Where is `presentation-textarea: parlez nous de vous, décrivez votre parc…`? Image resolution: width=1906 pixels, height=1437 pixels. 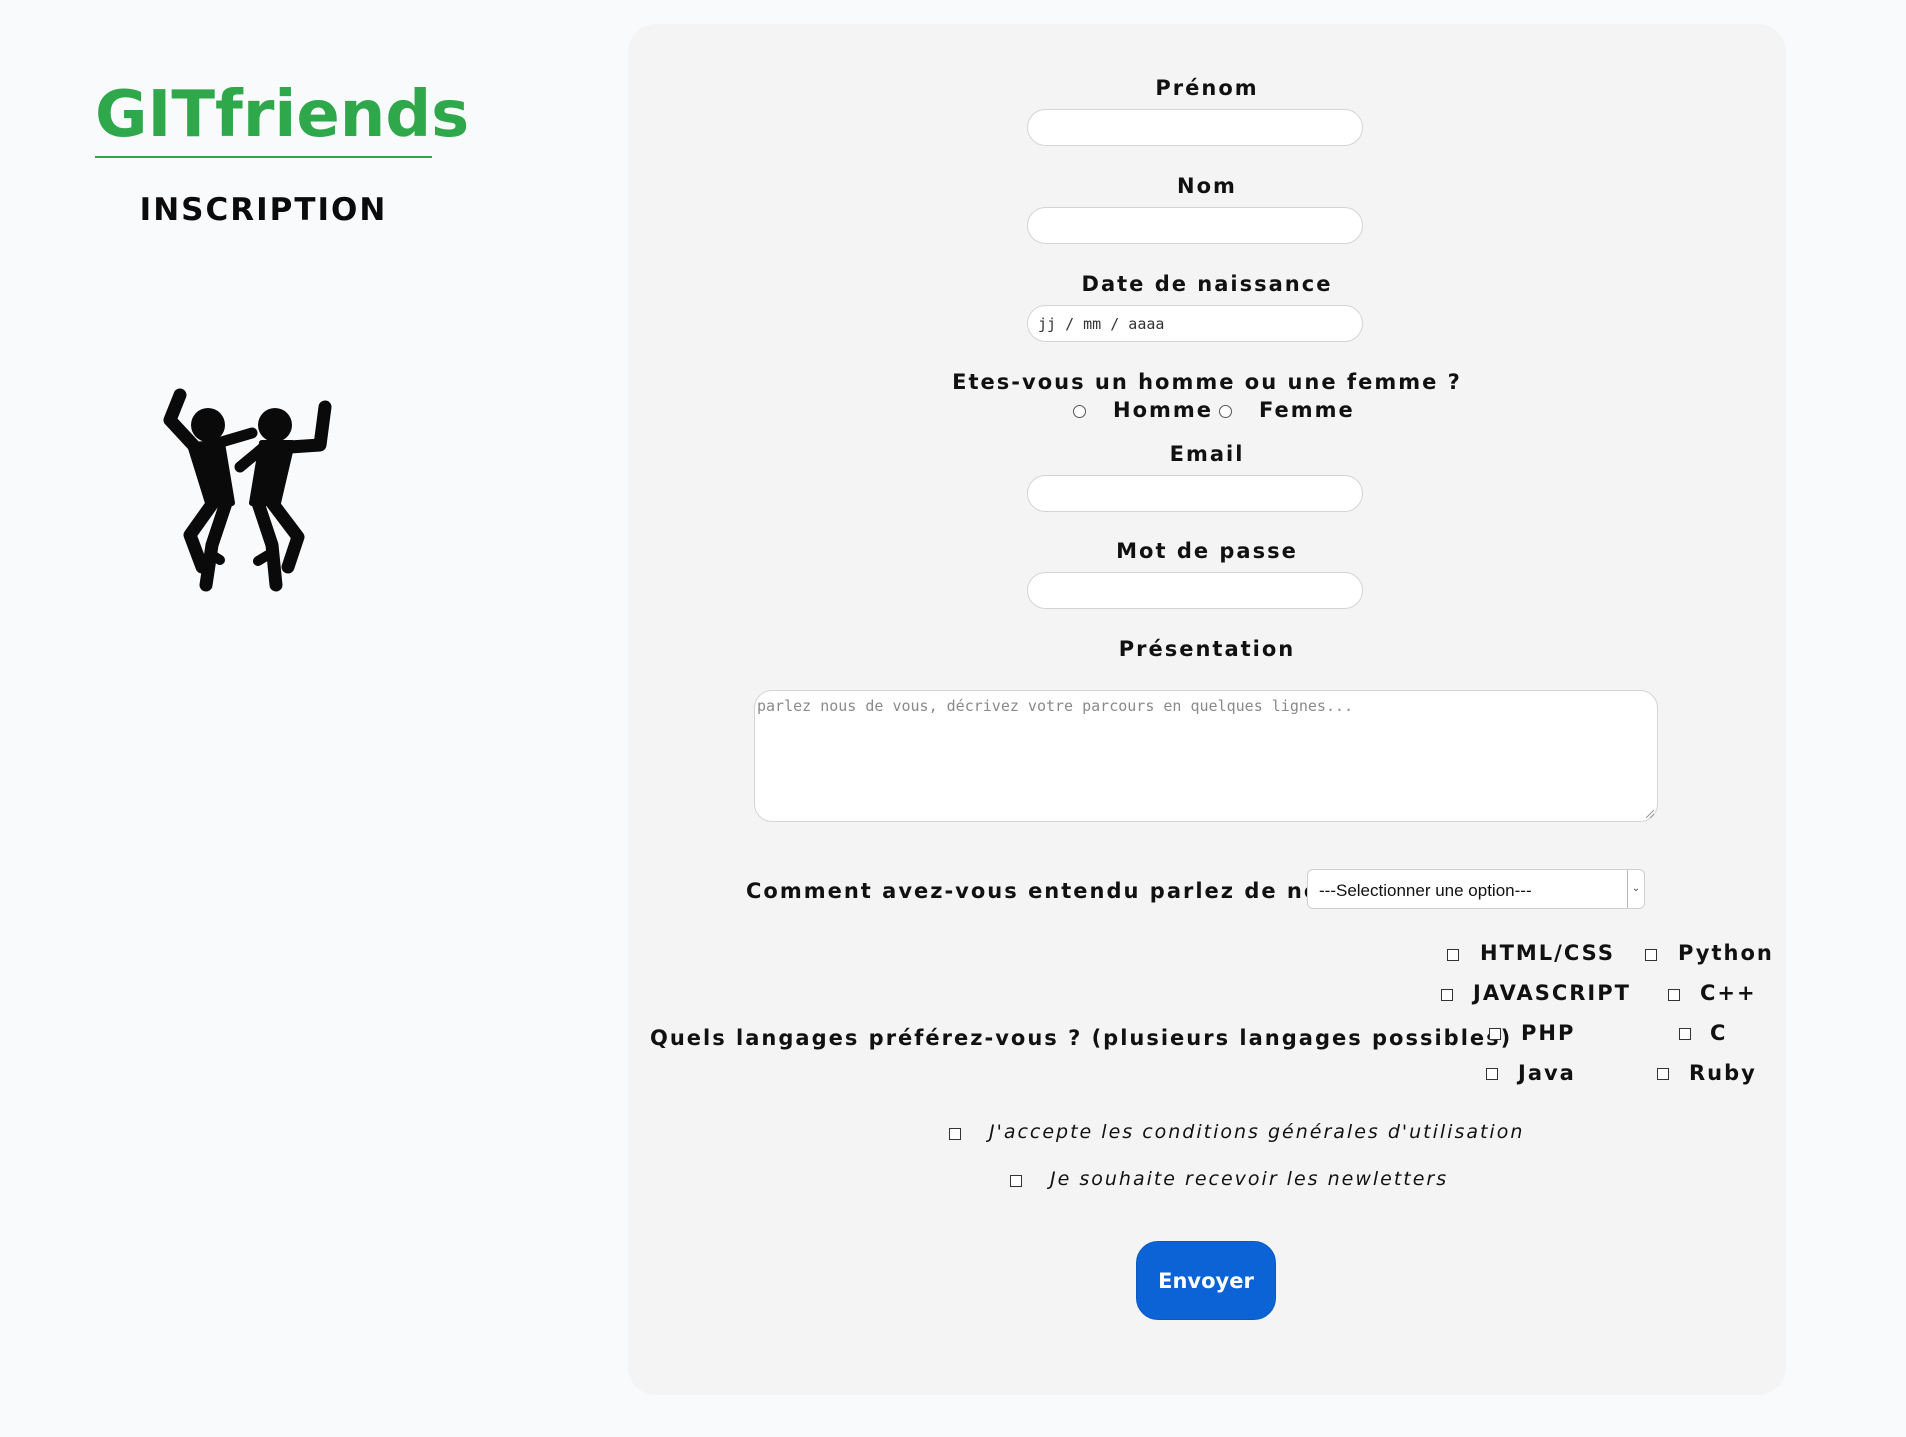 presentation-textarea: parlez nous de vous, décrivez votre parc… is located at coordinates (1206, 756).